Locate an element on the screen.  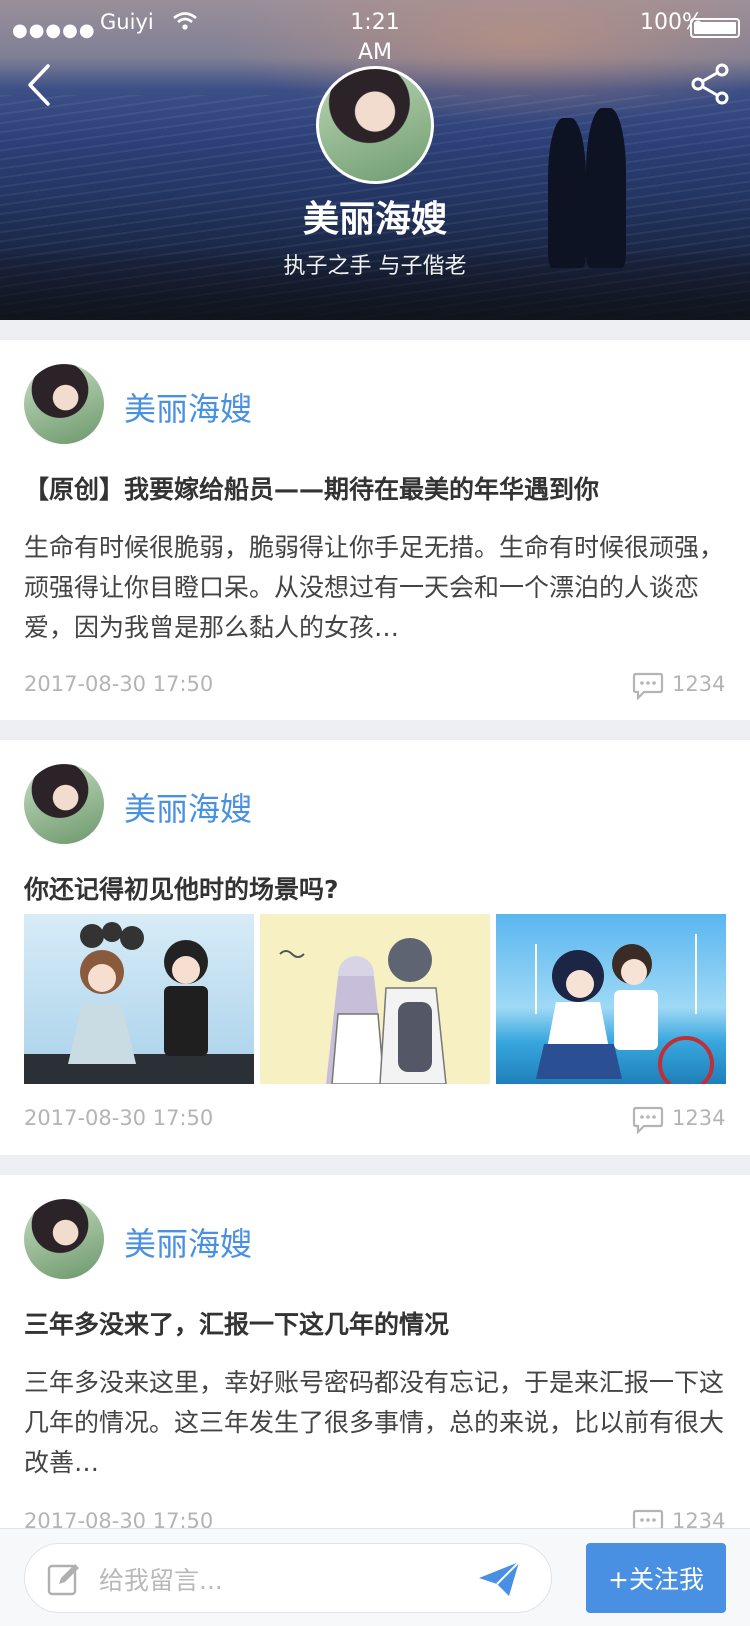
carrier-name: Guiyi is located at coordinates (127, 22).